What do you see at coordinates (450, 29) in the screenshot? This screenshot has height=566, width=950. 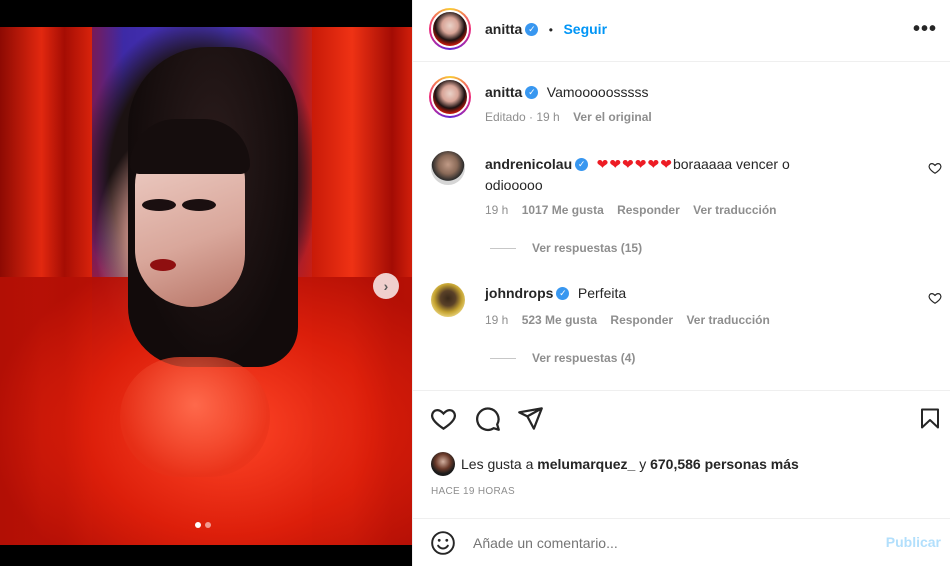 I see `author-avatar` at bounding box center [450, 29].